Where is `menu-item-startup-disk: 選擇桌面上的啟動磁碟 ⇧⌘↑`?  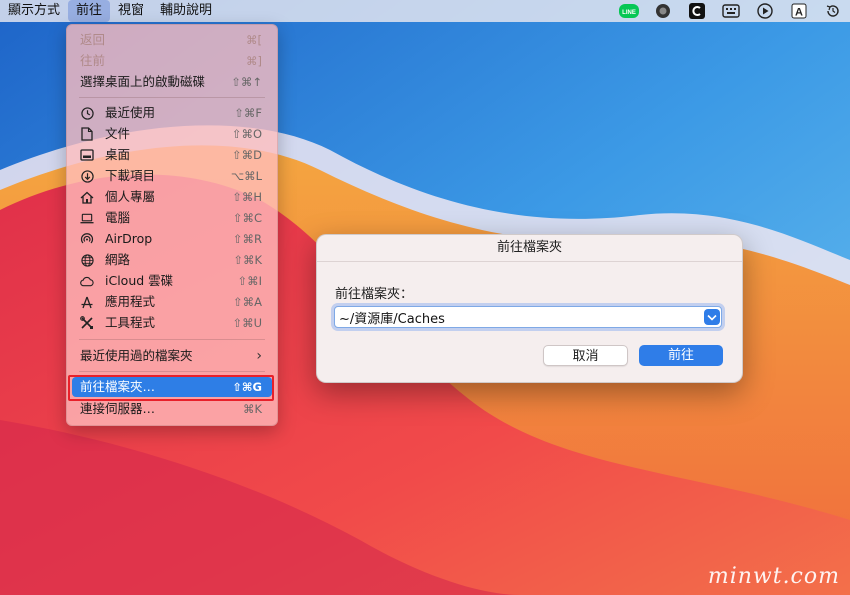 menu-item-startup-disk: 選擇桌面上的啟動磁碟 ⇧⌘↑ is located at coordinates (172, 82).